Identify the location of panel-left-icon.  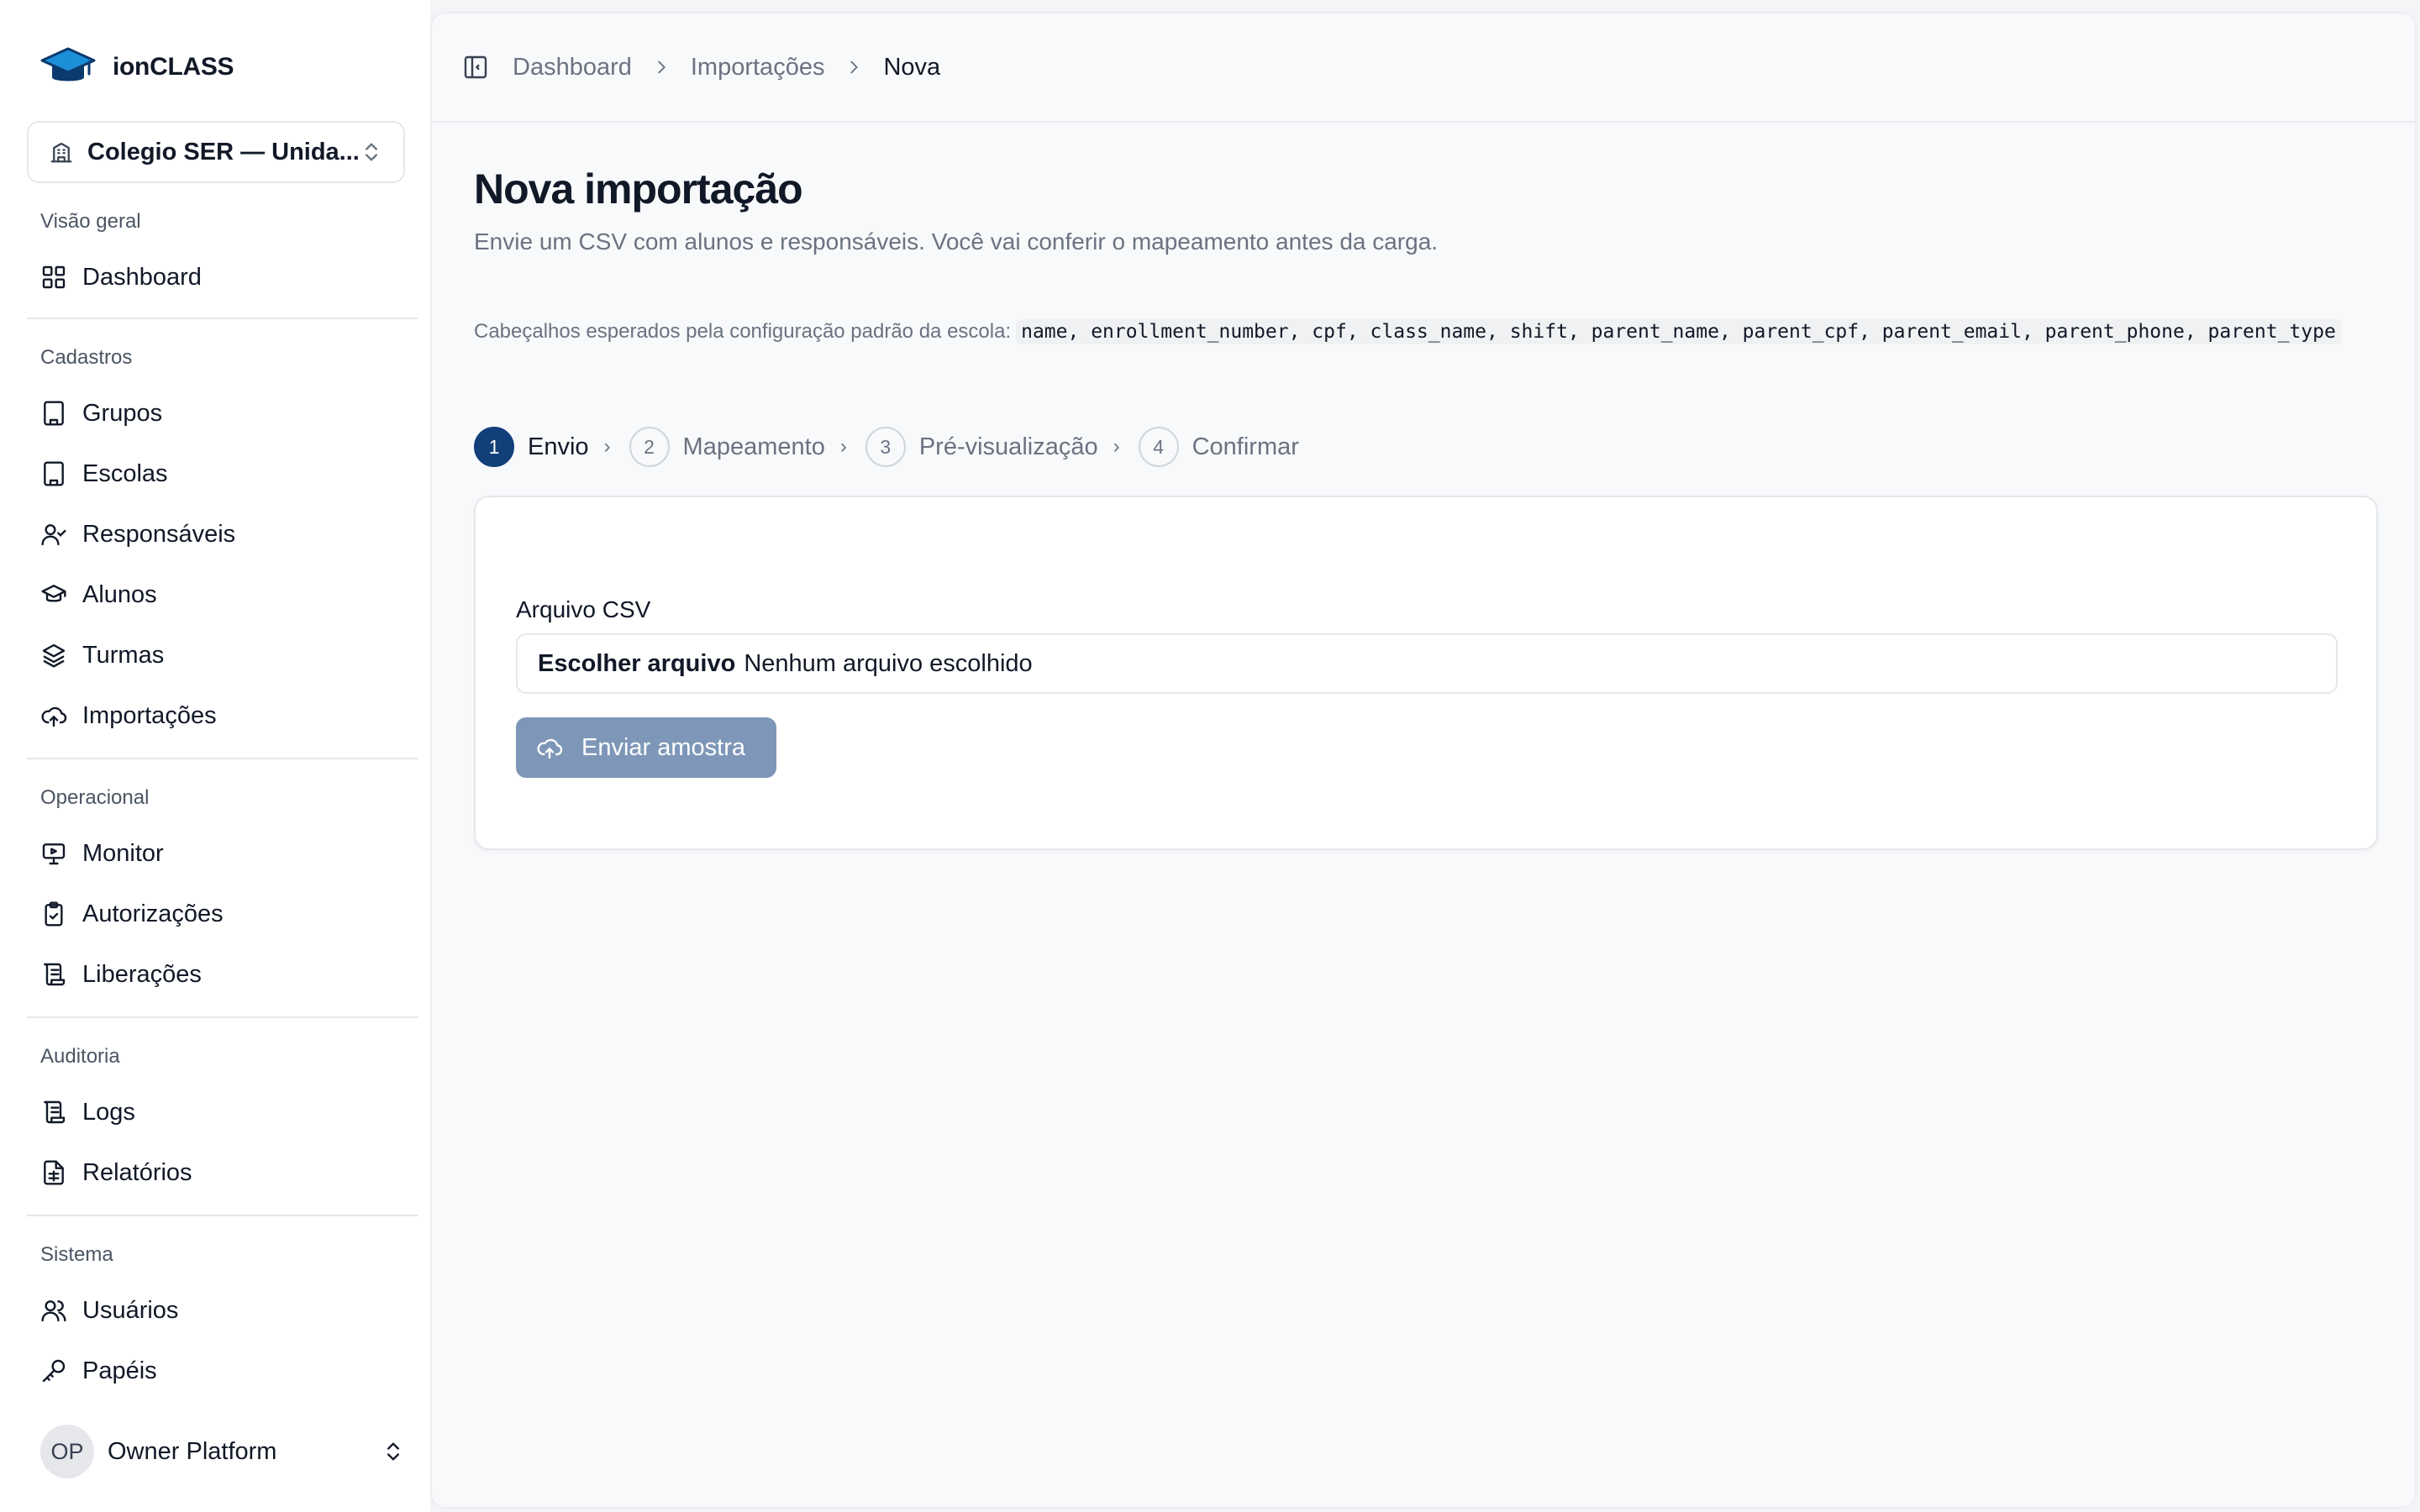
(476, 67).